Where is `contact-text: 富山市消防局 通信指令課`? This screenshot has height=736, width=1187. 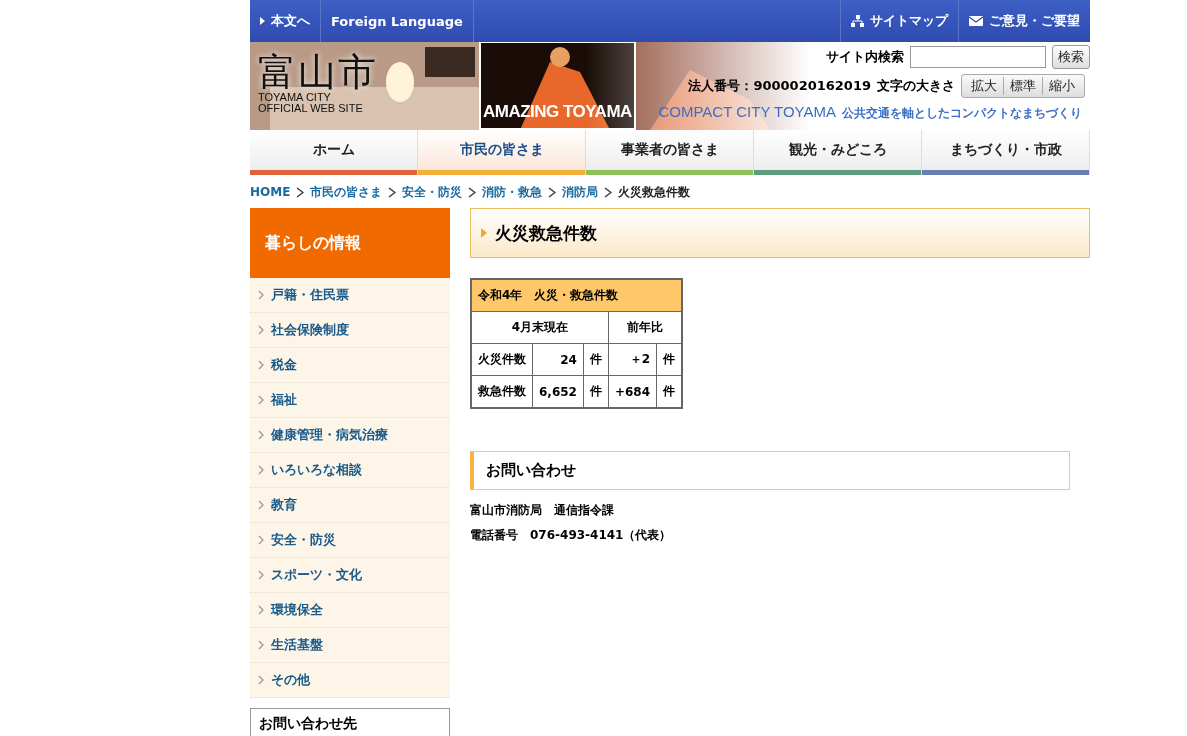 contact-text: 富山市消防局 通信指令課 is located at coordinates (542, 510).